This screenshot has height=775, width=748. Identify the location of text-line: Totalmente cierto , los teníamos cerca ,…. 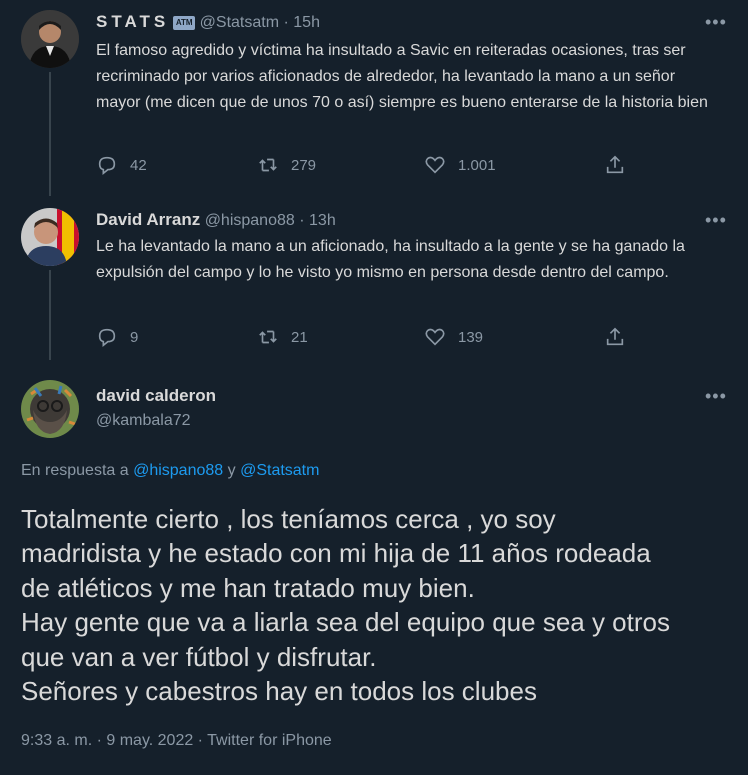
(288, 519).